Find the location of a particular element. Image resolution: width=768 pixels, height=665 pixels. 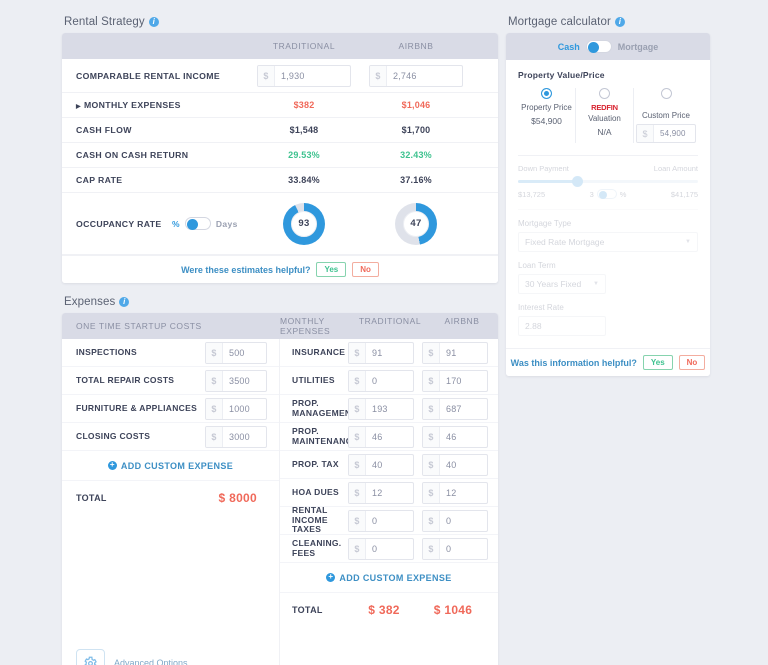

divider is located at coordinates (608, 209).